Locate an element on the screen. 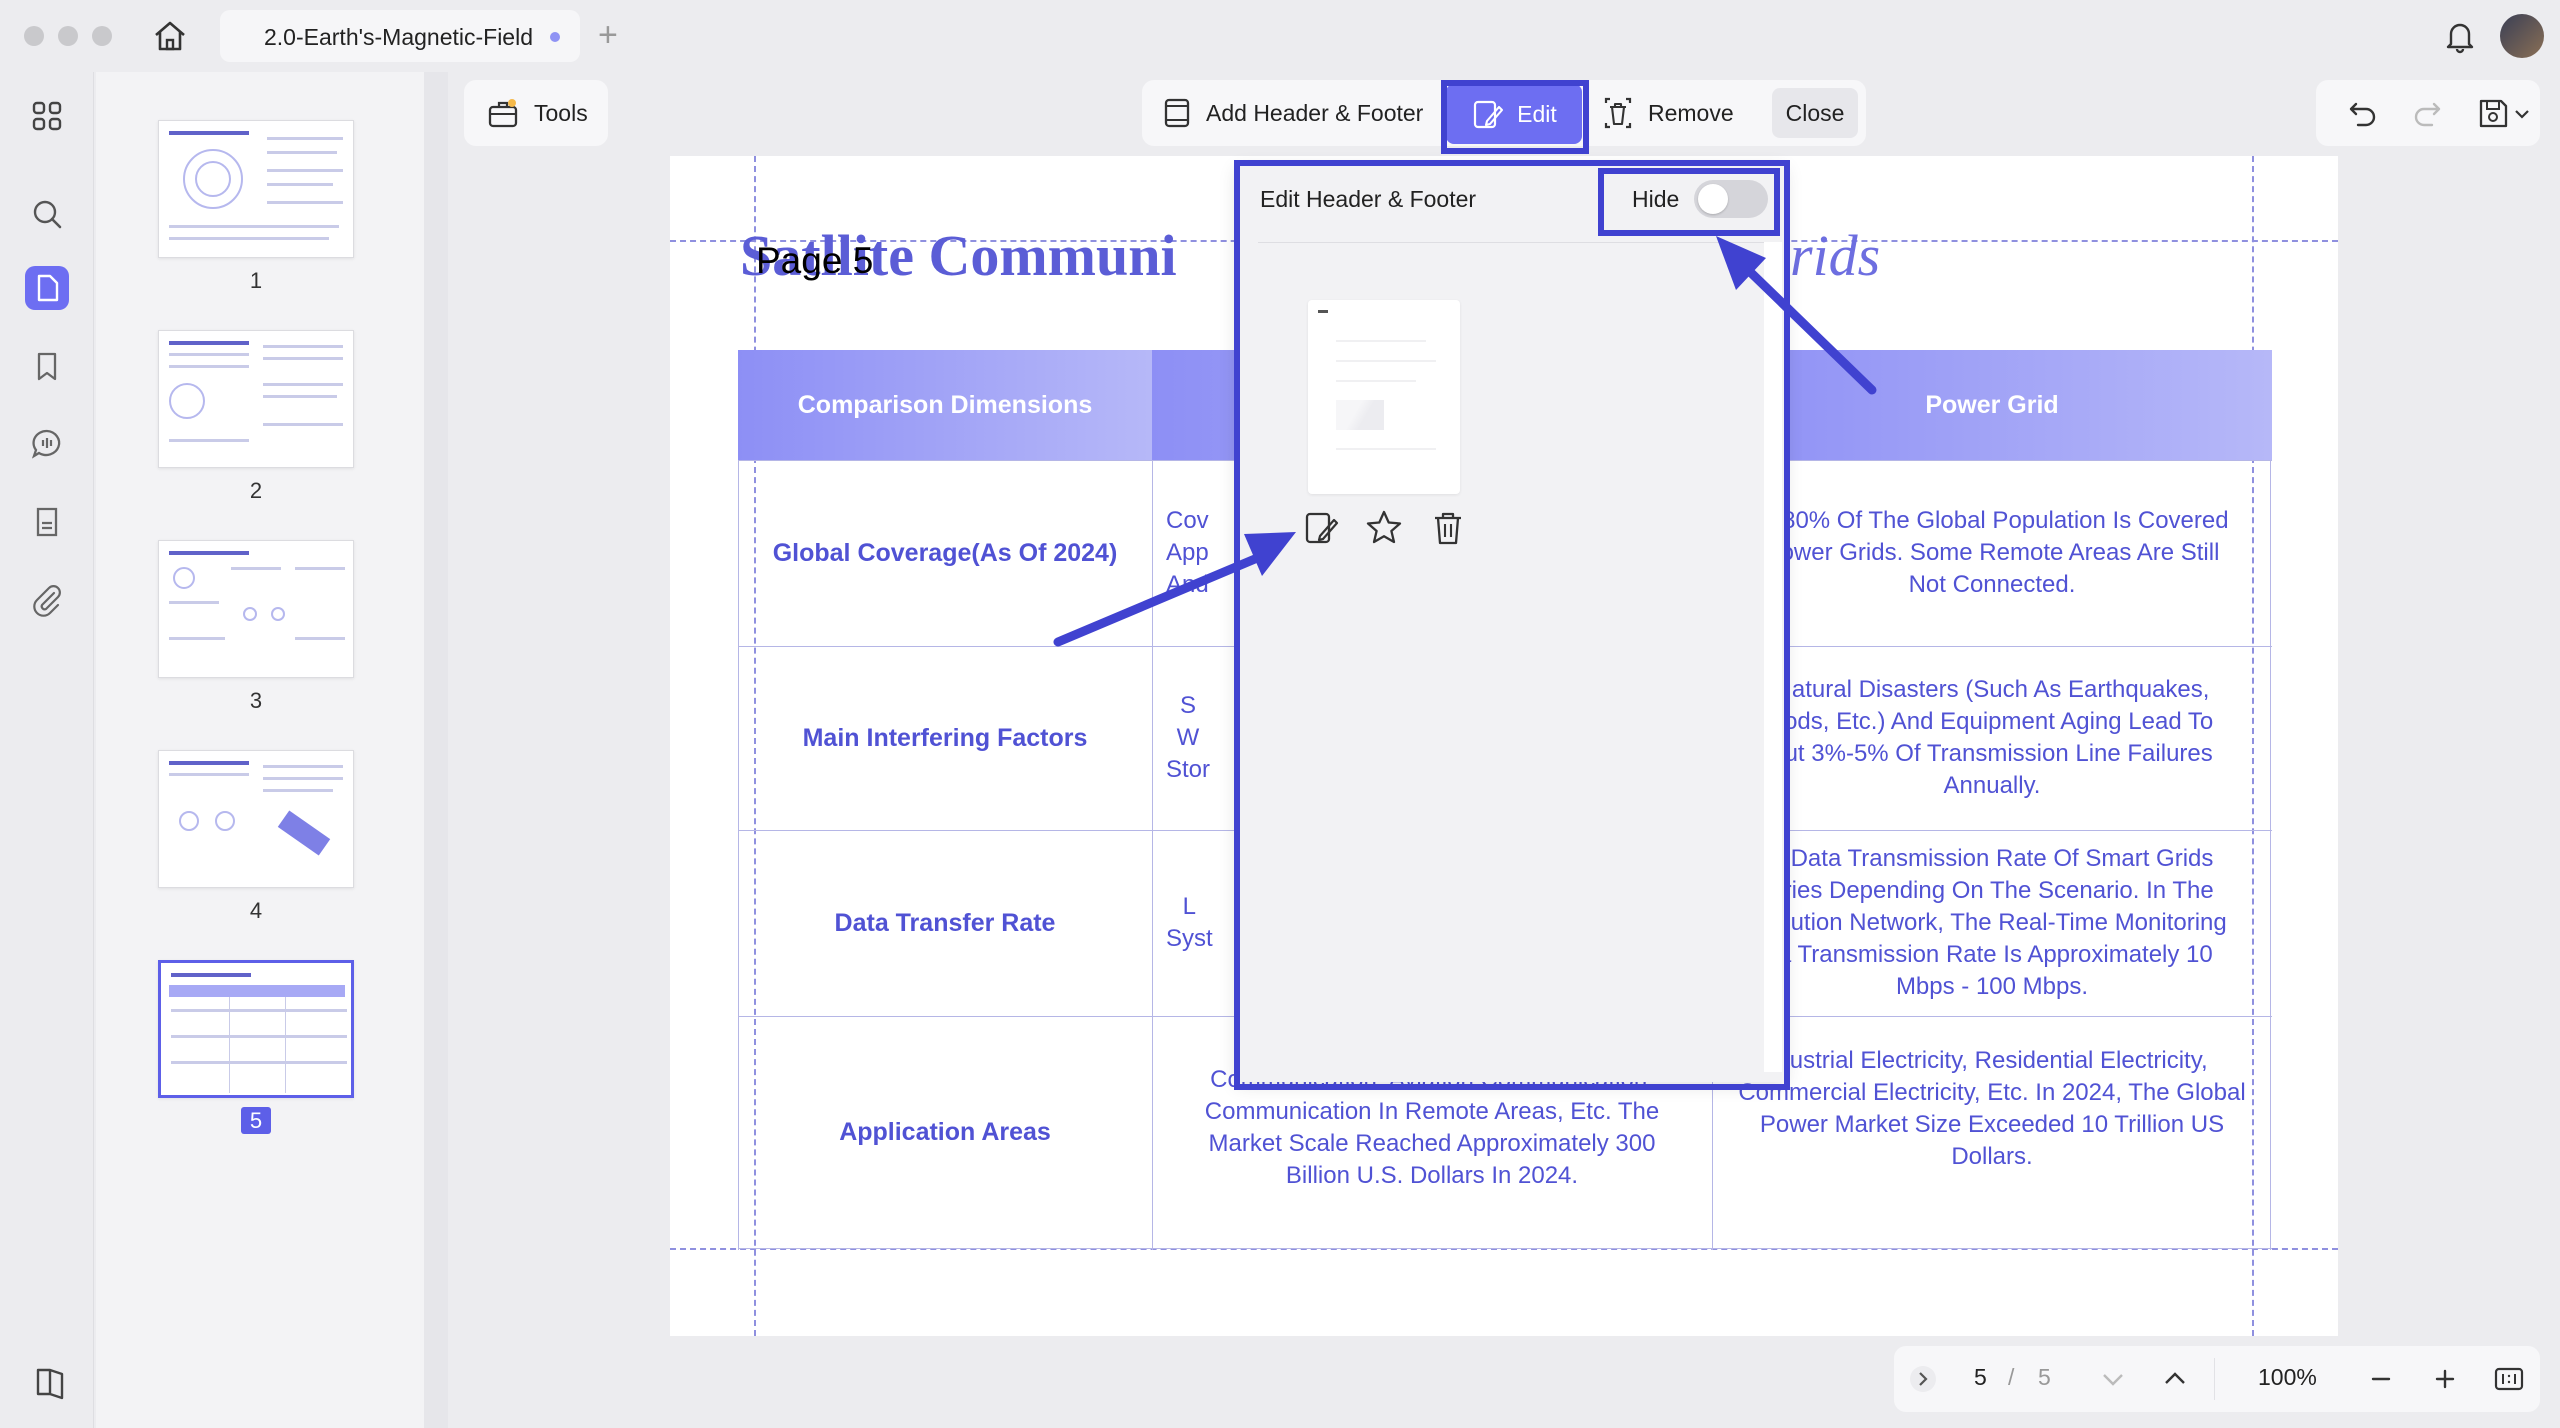  new-tab-button: + is located at coordinates (608, 35).